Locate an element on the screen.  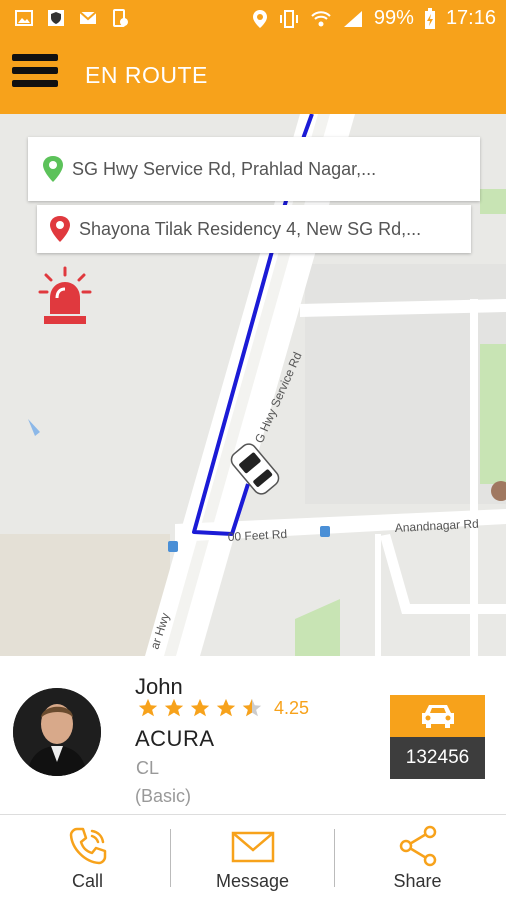
phone-icon is located at coordinates (87, 846).